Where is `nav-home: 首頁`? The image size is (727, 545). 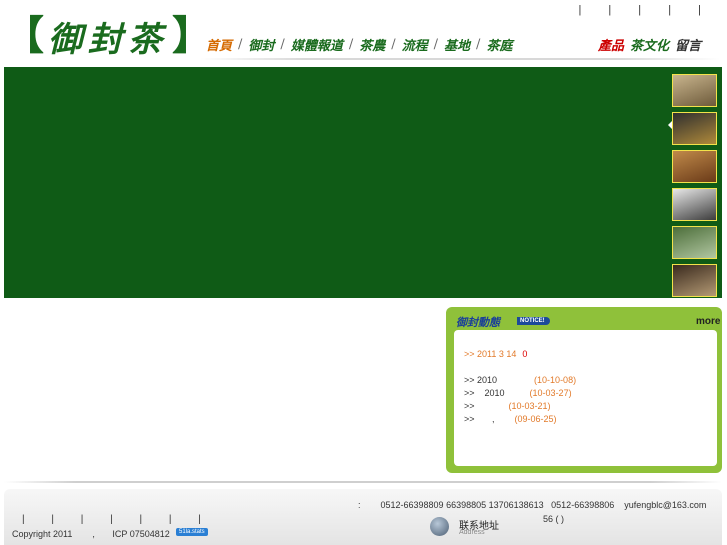
nav-home: 首頁 is located at coordinates (219, 44).